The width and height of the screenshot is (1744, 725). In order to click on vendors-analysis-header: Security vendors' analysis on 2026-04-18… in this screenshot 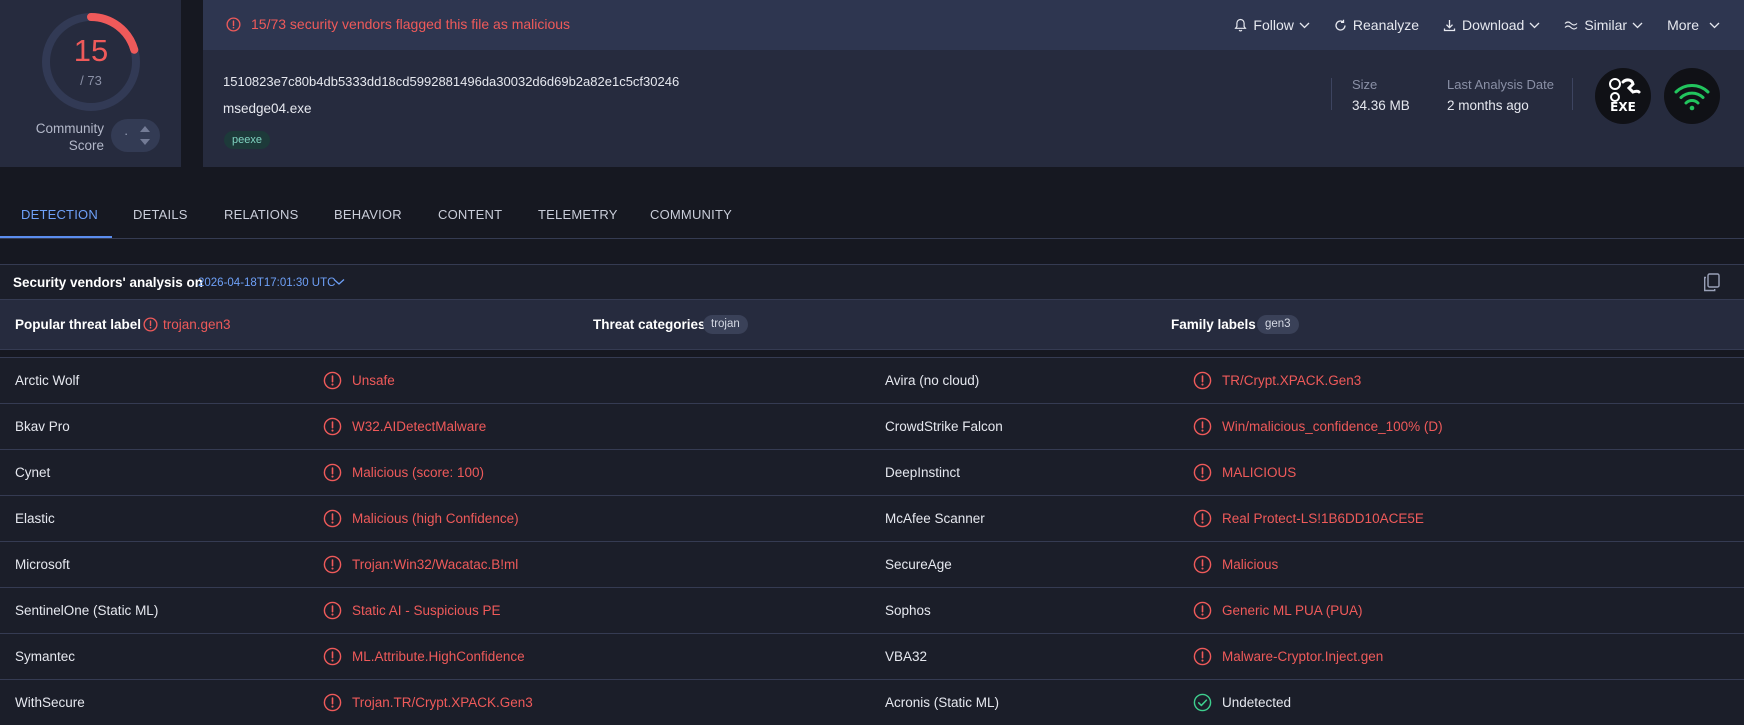, I will do `click(872, 281)`.